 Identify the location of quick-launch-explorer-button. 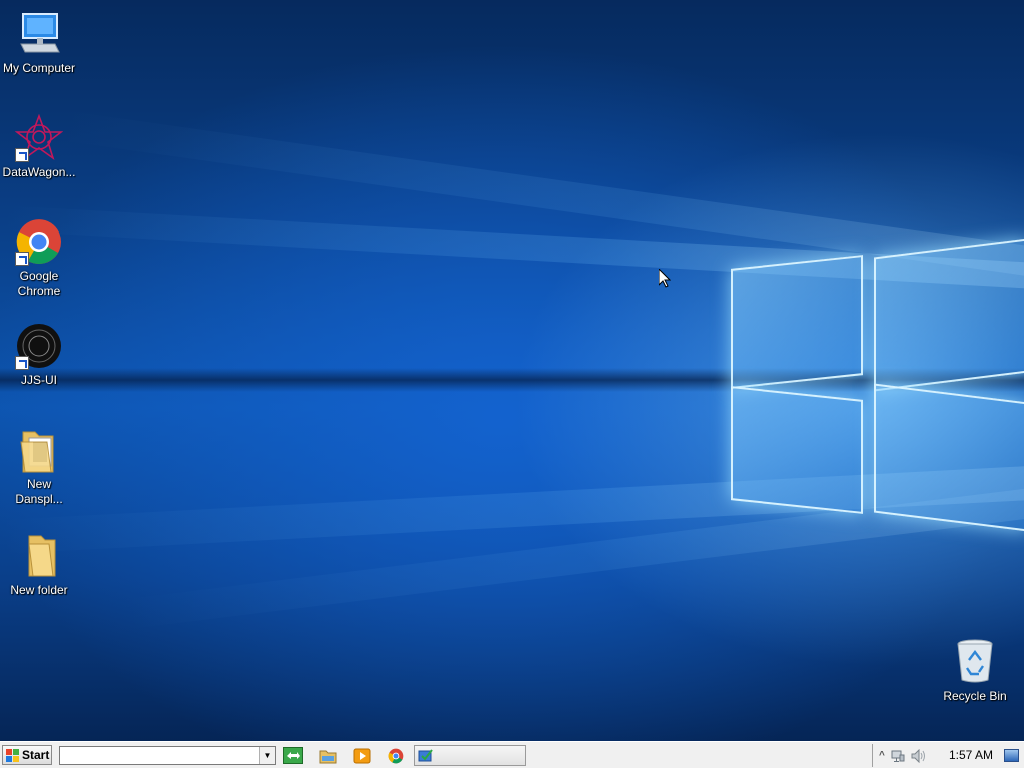
(328, 755).